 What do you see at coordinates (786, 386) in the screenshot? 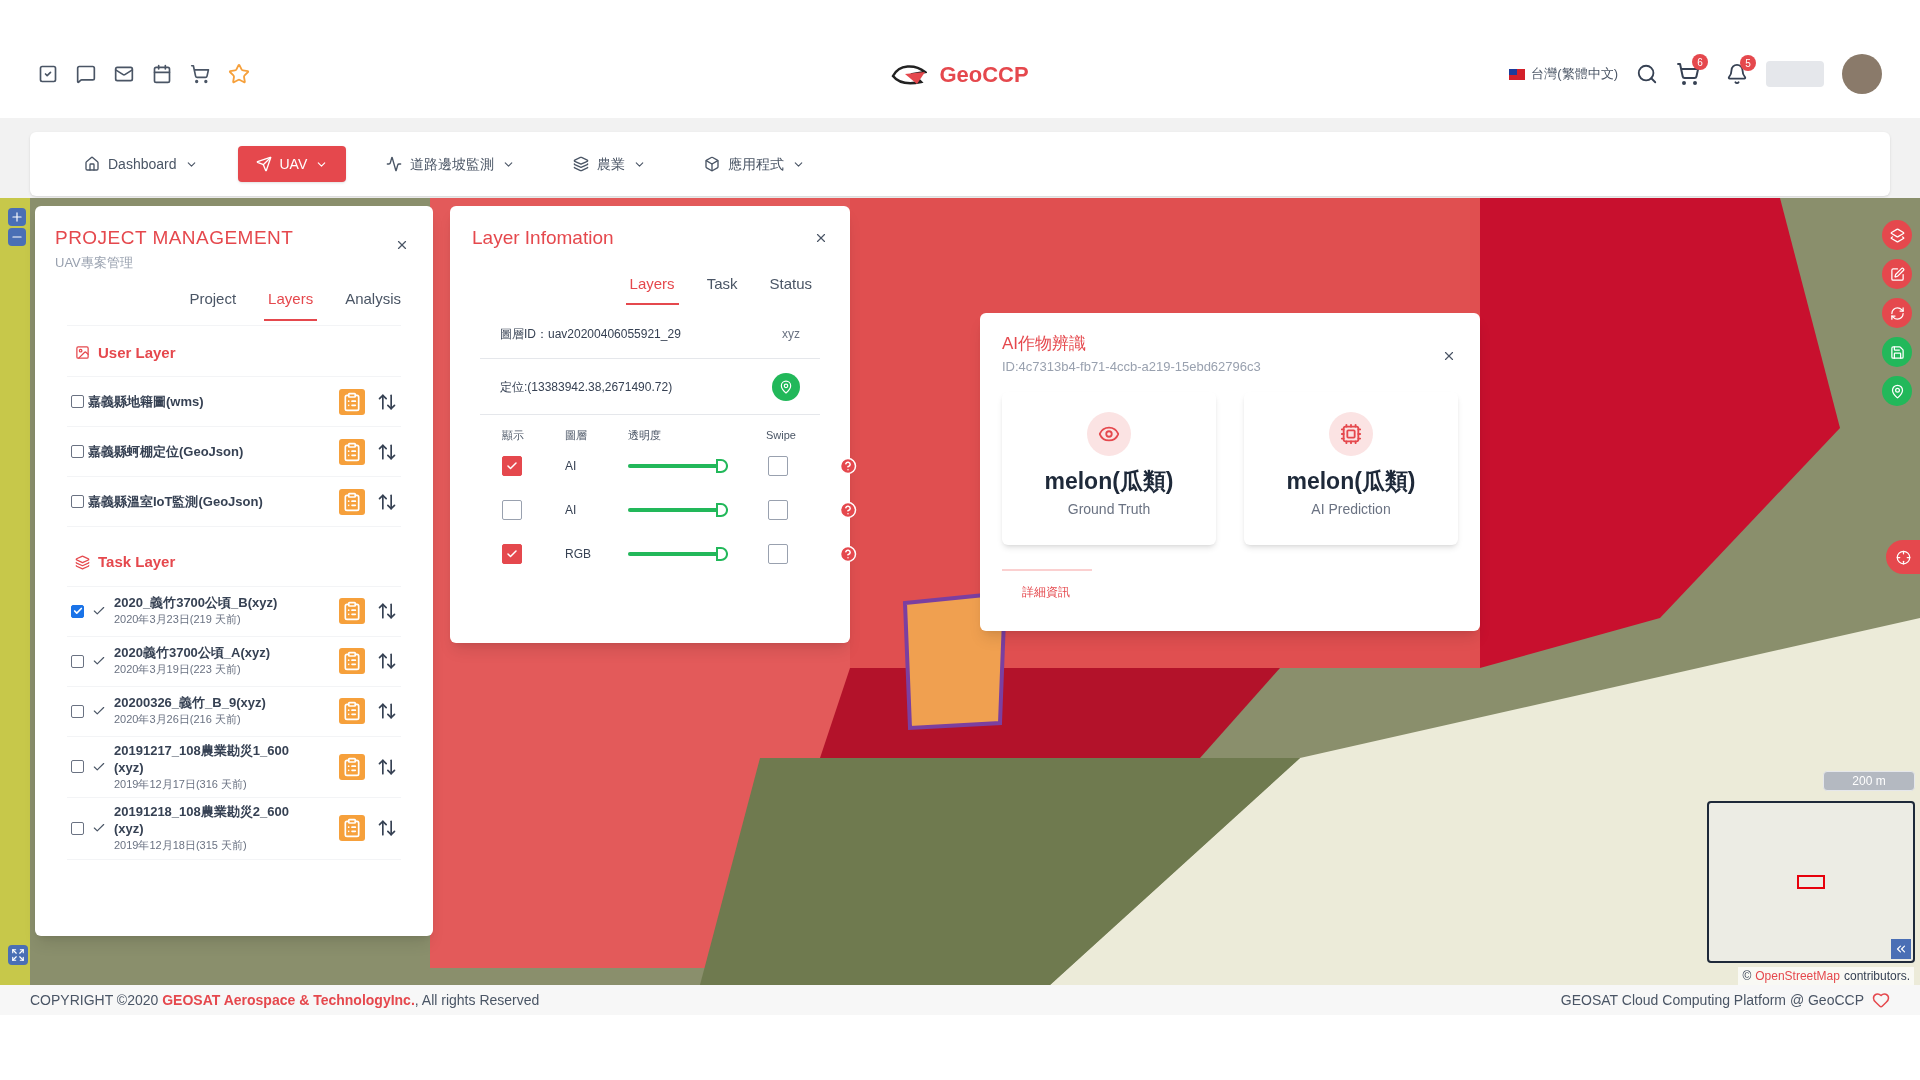
I see `locate-button` at bounding box center [786, 386].